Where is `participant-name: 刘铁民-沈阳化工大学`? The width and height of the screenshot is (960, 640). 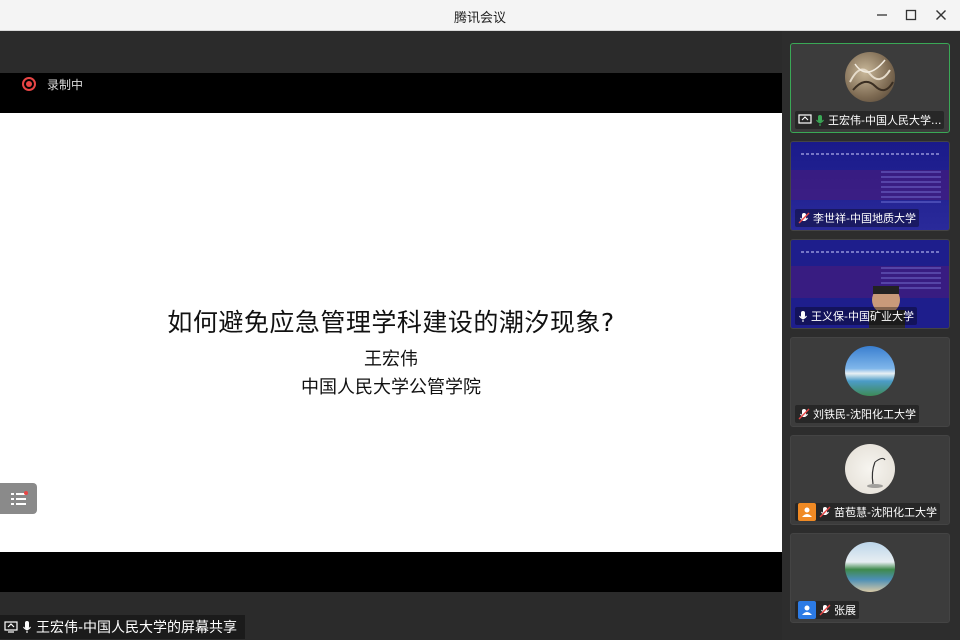
participant-name: 刘铁民-沈阳化工大学 is located at coordinates (864, 414).